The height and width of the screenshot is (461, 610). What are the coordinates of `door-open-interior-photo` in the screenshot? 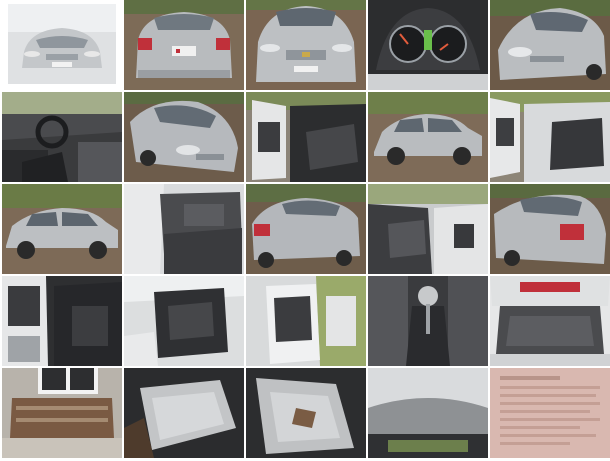 It's located at (306, 137).